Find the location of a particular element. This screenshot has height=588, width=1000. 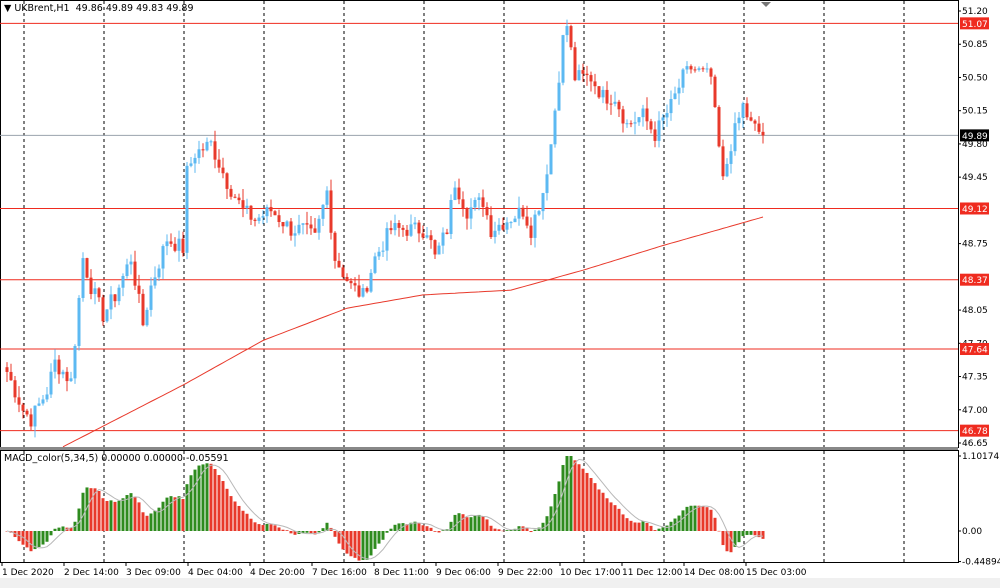

time-label: 2 Dec 14:00 is located at coordinates (91, 573).